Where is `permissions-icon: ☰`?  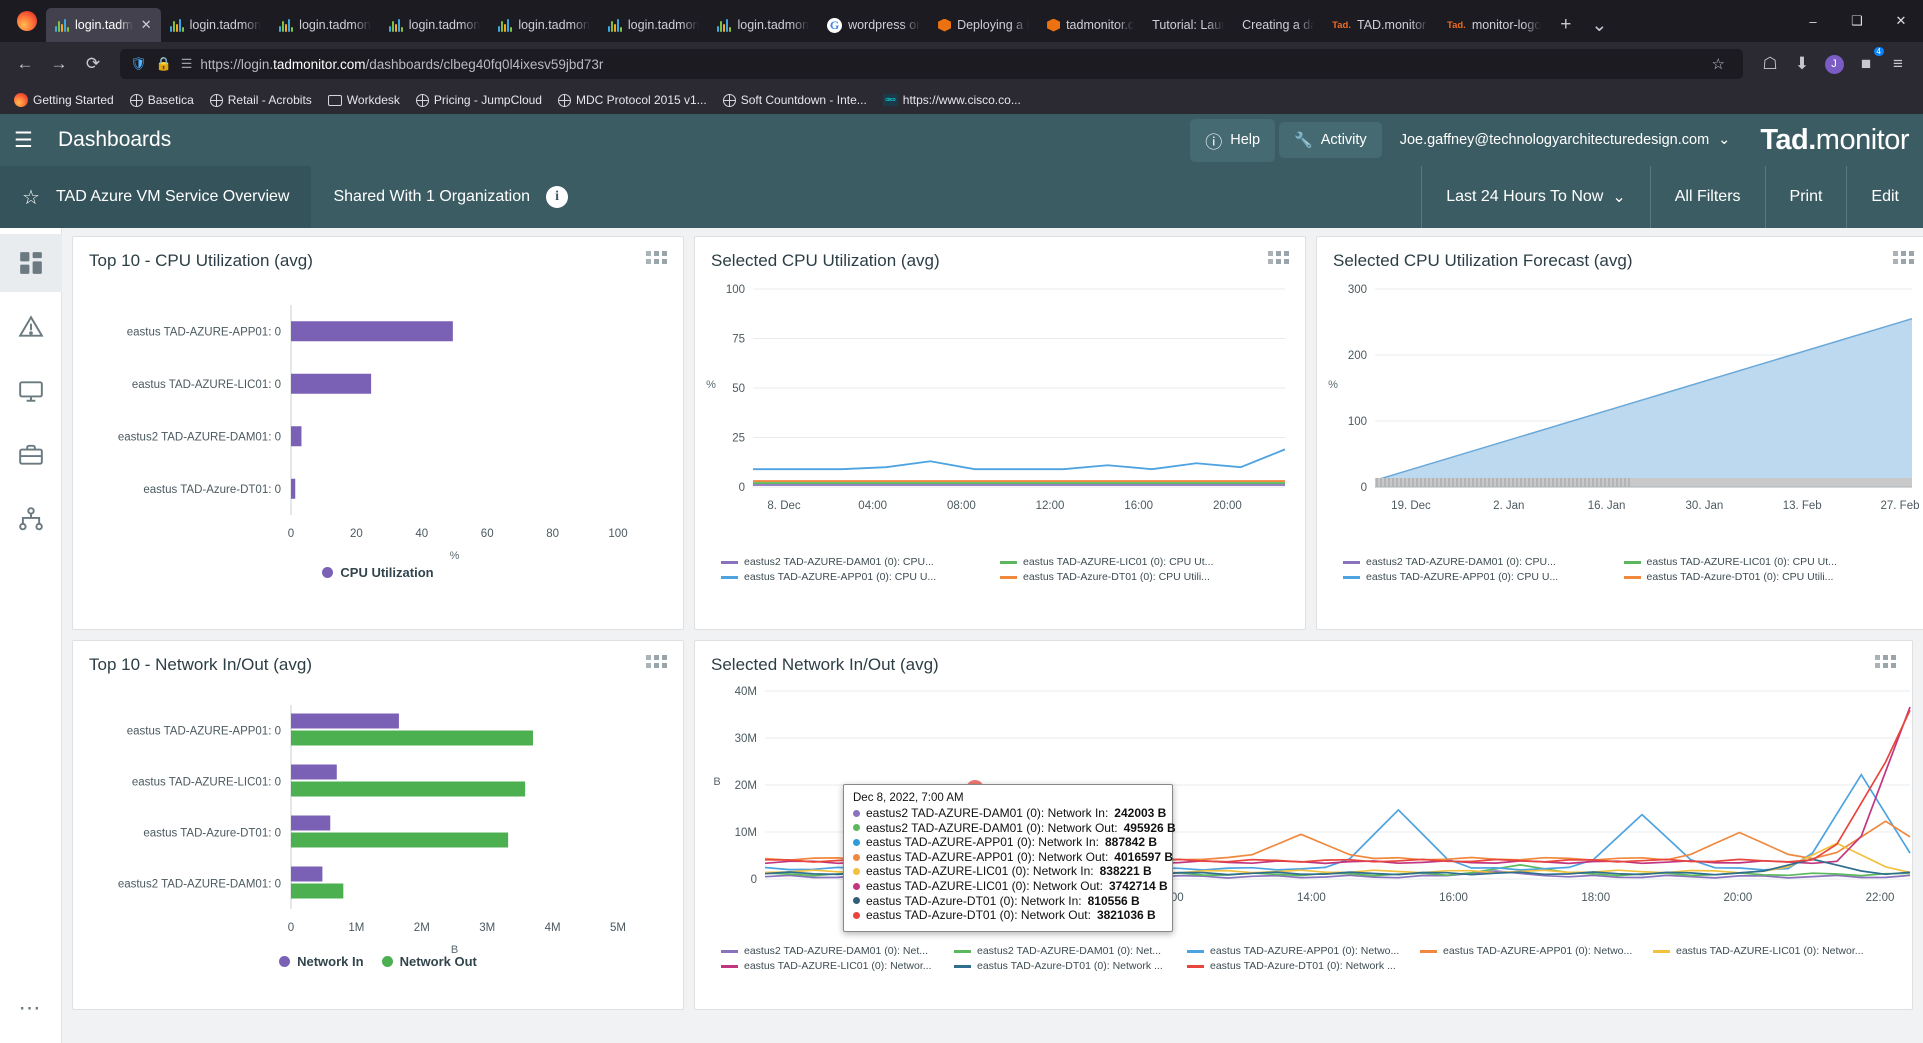
permissions-icon: ☰ is located at coordinates (187, 64).